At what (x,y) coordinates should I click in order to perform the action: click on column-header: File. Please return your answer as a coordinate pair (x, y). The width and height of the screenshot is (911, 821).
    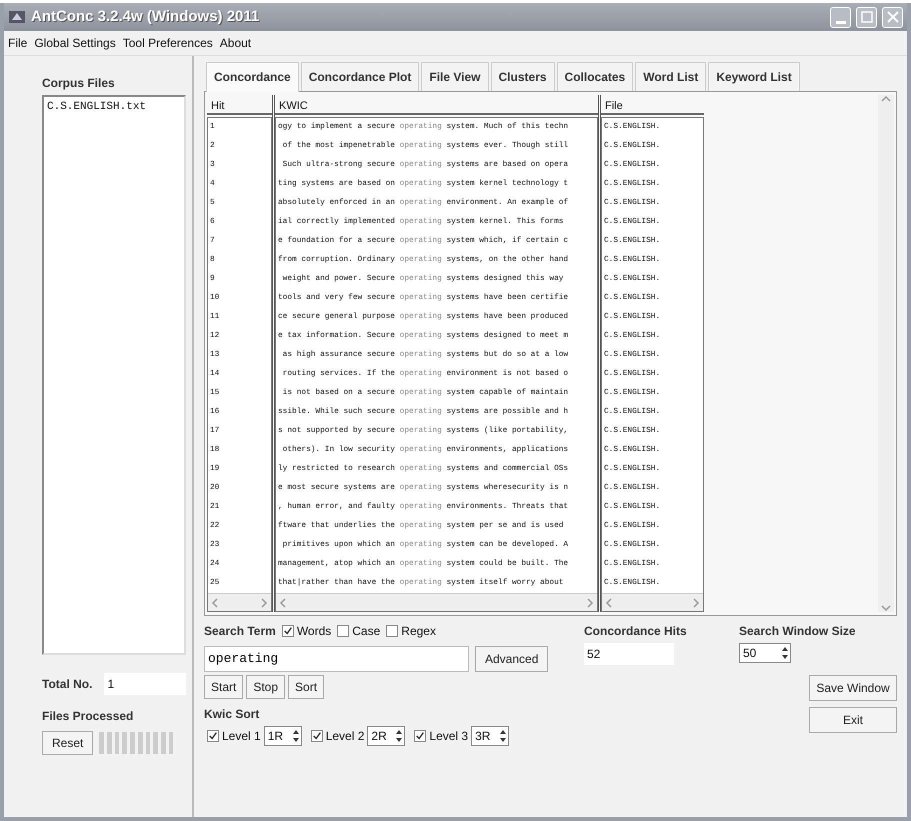
    Looking at the image, I should click on (652, 105).